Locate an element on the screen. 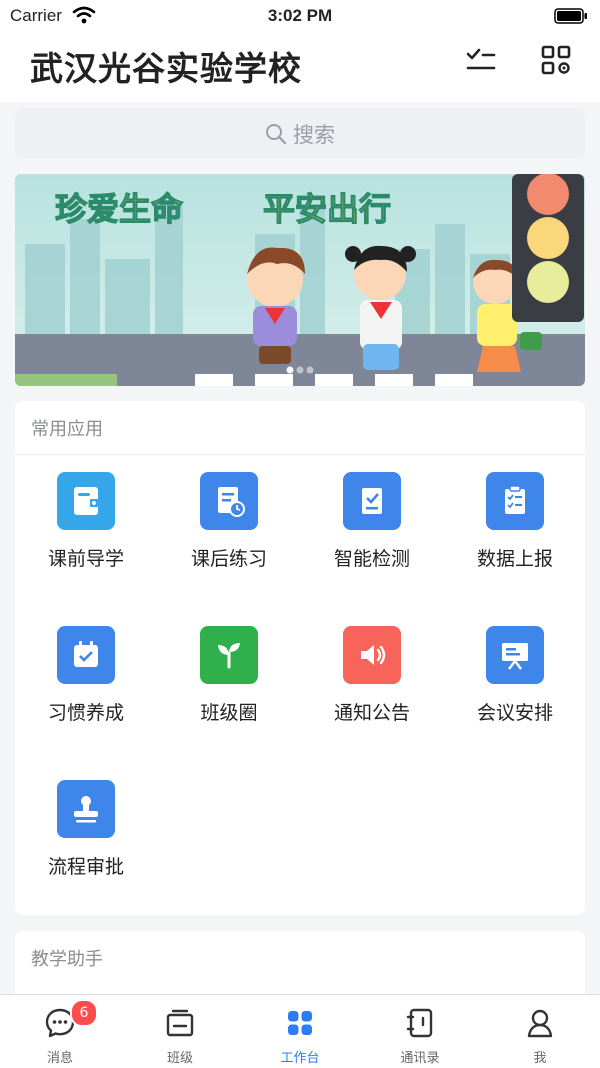  calendar-check-icon is located at coordinates (86, 655).